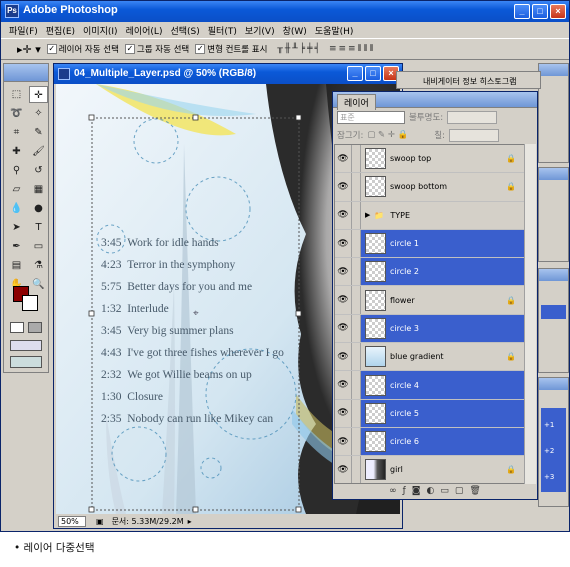  What do you see at coordinates (431, 491) in the screenshot?
I see `adjustment-layer-icon: ◐` at bounding box center [431, 491].